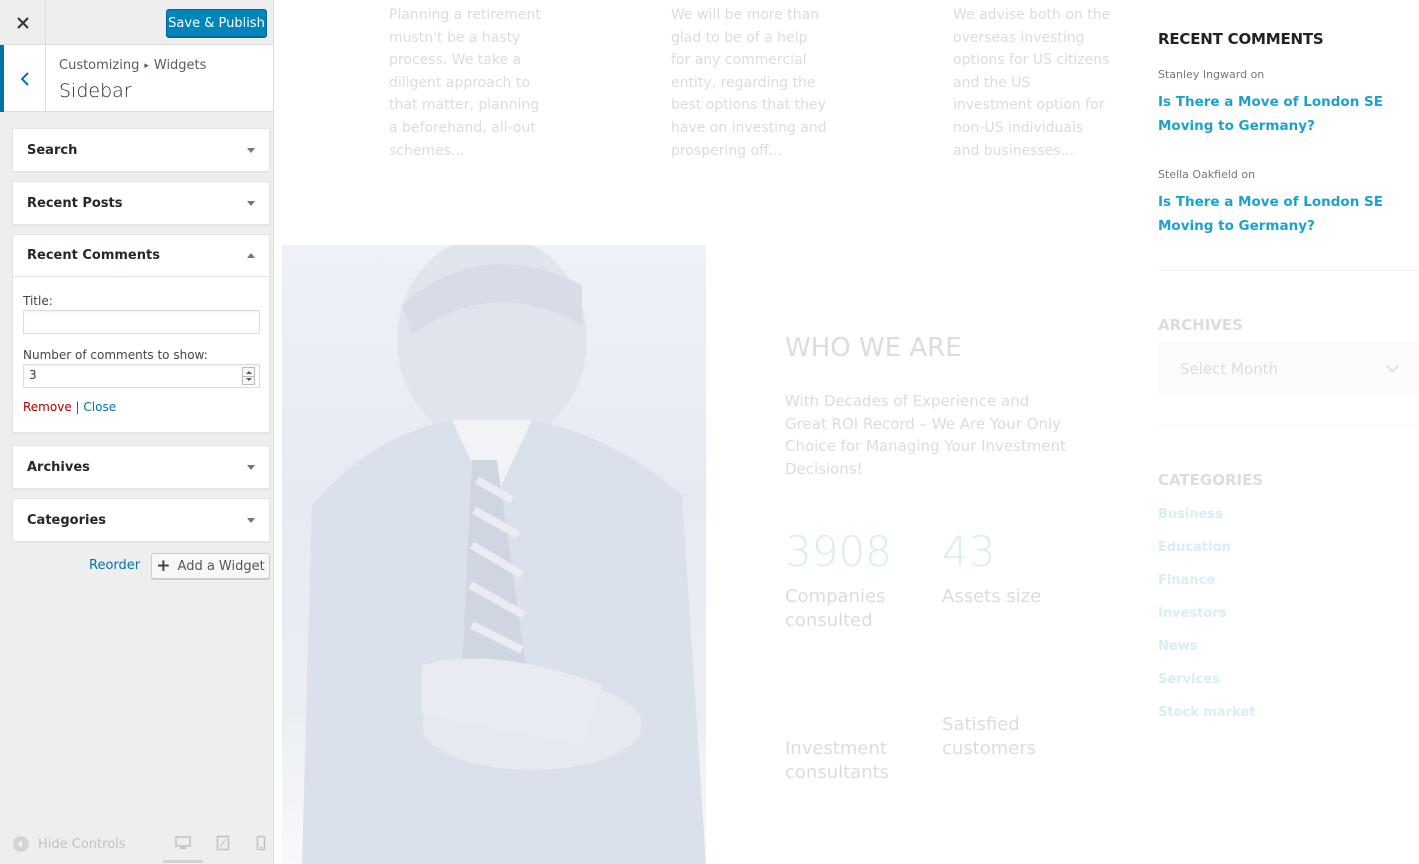  I want to click on breadcrumb: Customizing ▸ Widgets, so click(132, 65).